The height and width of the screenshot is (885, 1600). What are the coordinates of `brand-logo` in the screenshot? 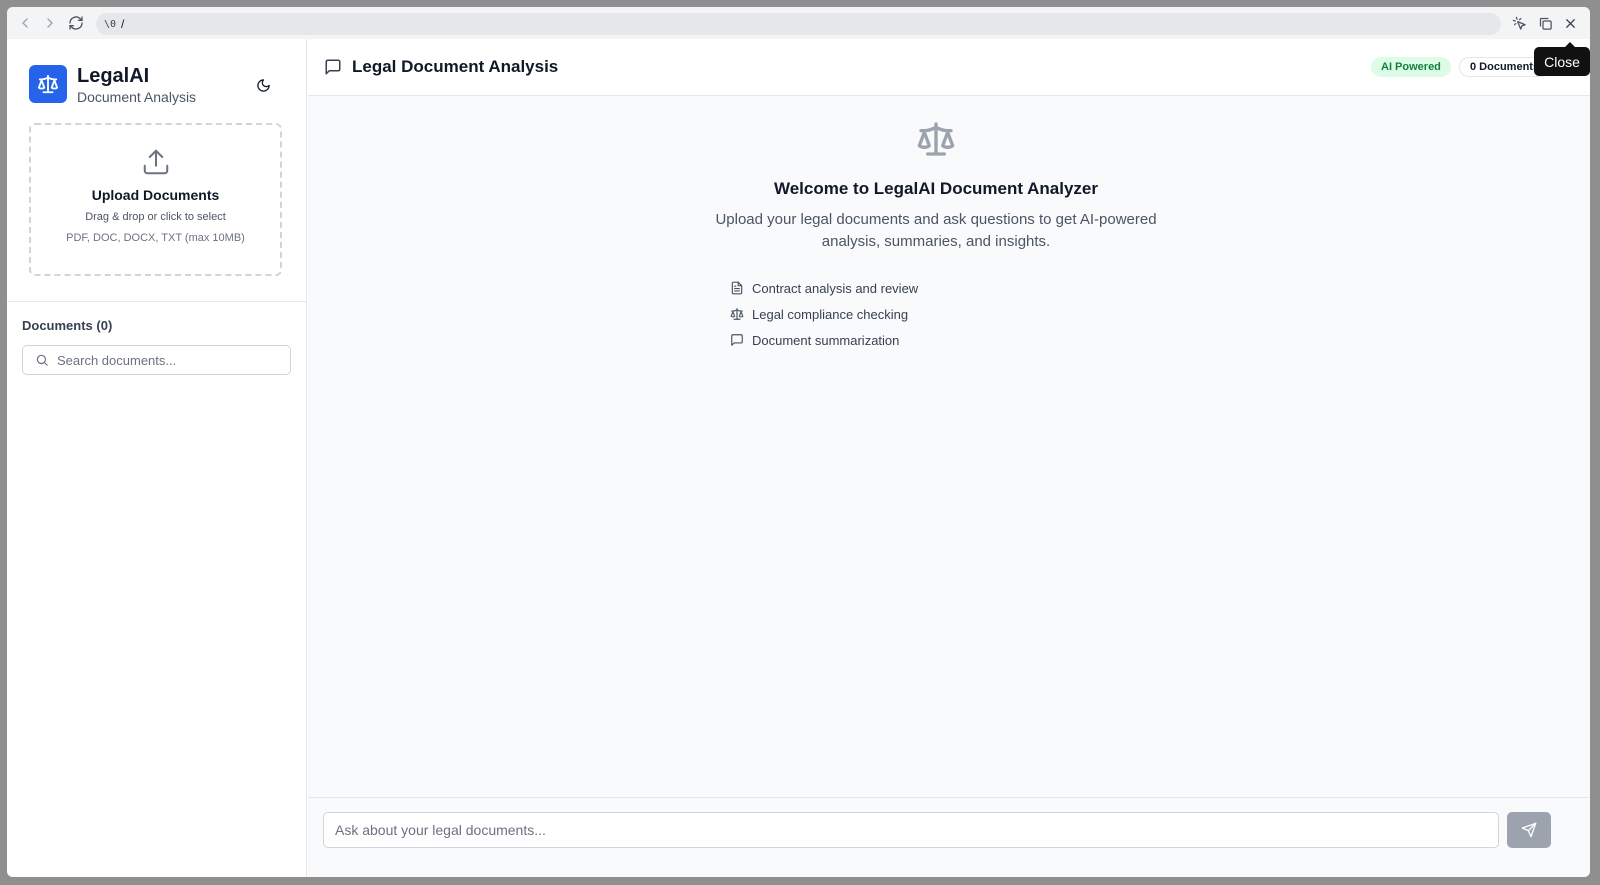 It's located at (48, 84).